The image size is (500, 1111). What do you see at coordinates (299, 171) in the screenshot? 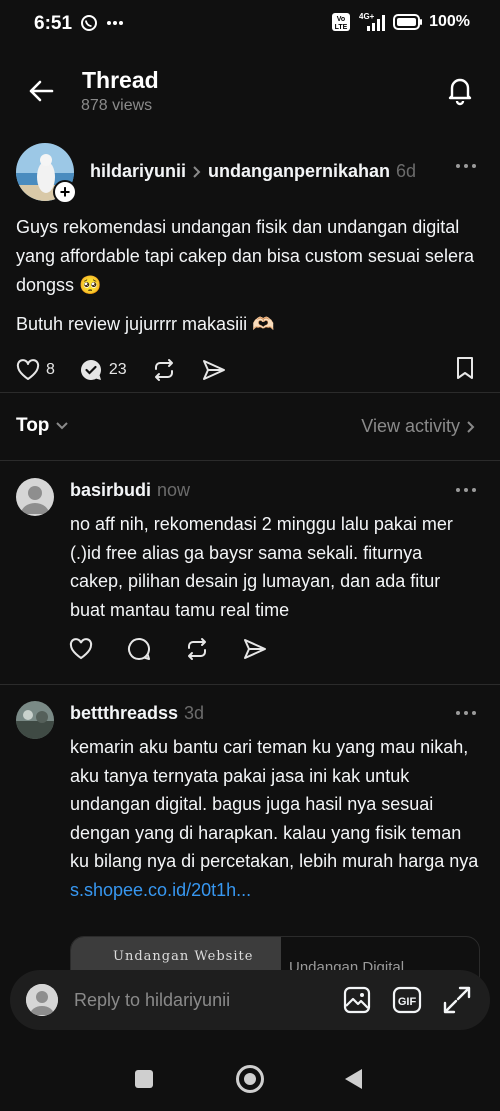
I see `post-topic: undanganpernikahan` at bounding box center [299, 171].